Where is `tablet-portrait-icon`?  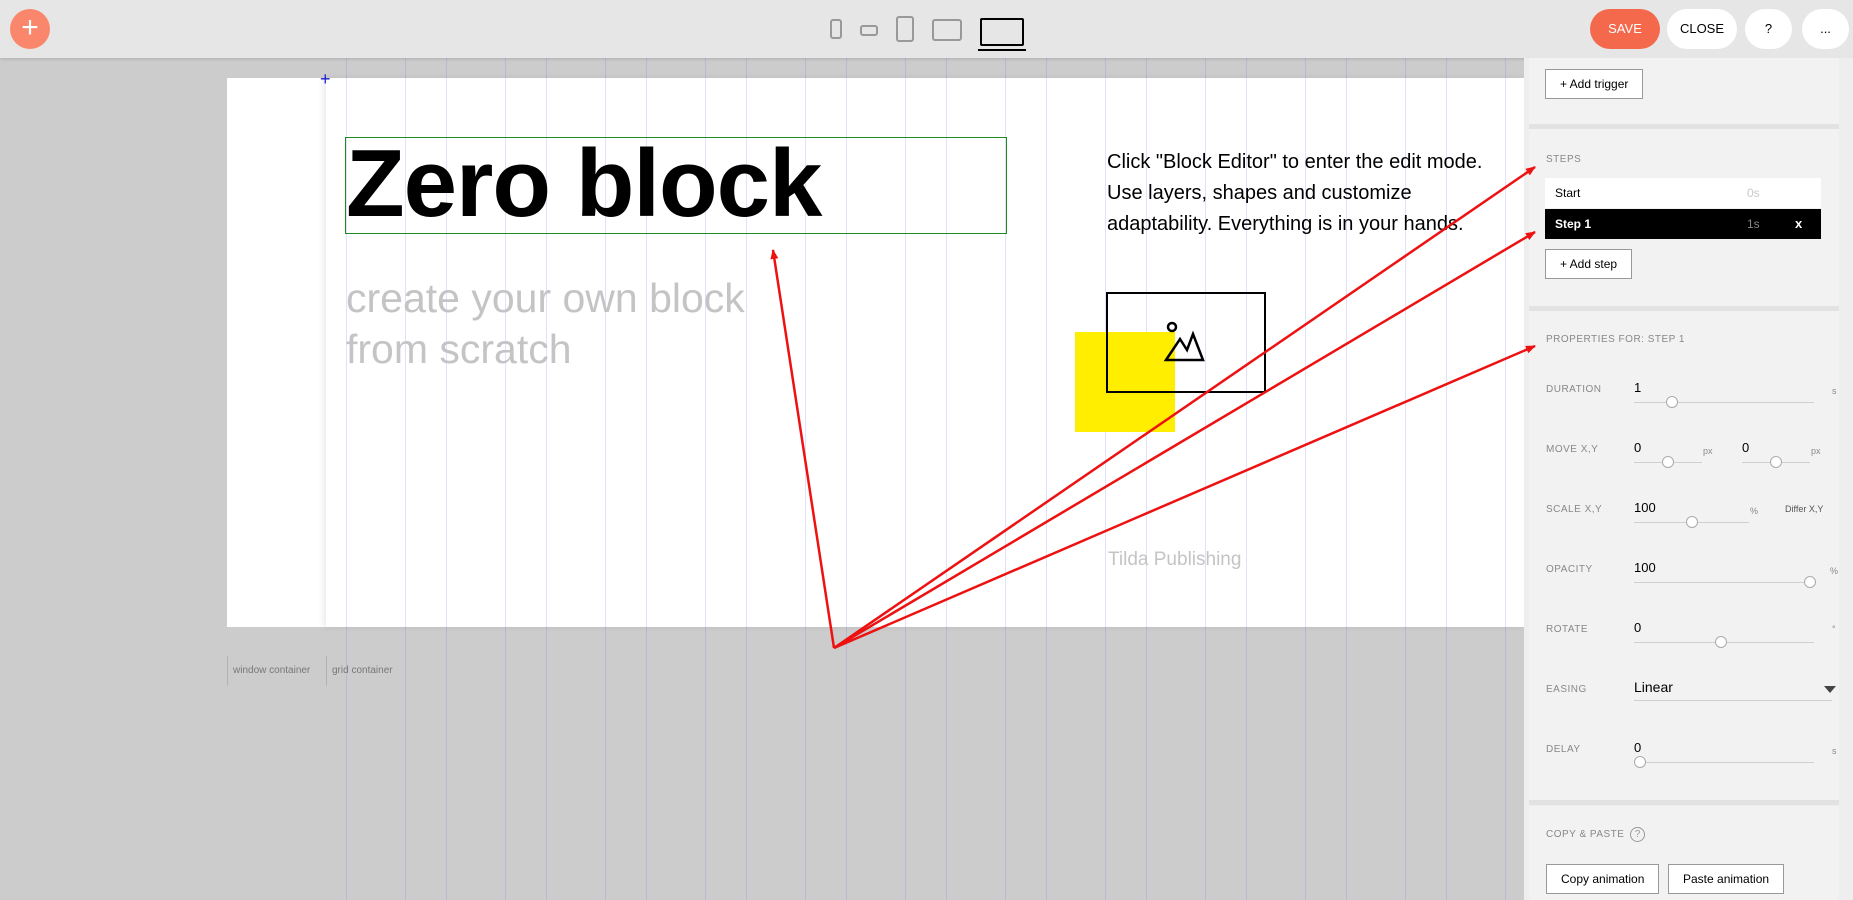 tablet-portrait-icon is located at coordinates (905, 29).